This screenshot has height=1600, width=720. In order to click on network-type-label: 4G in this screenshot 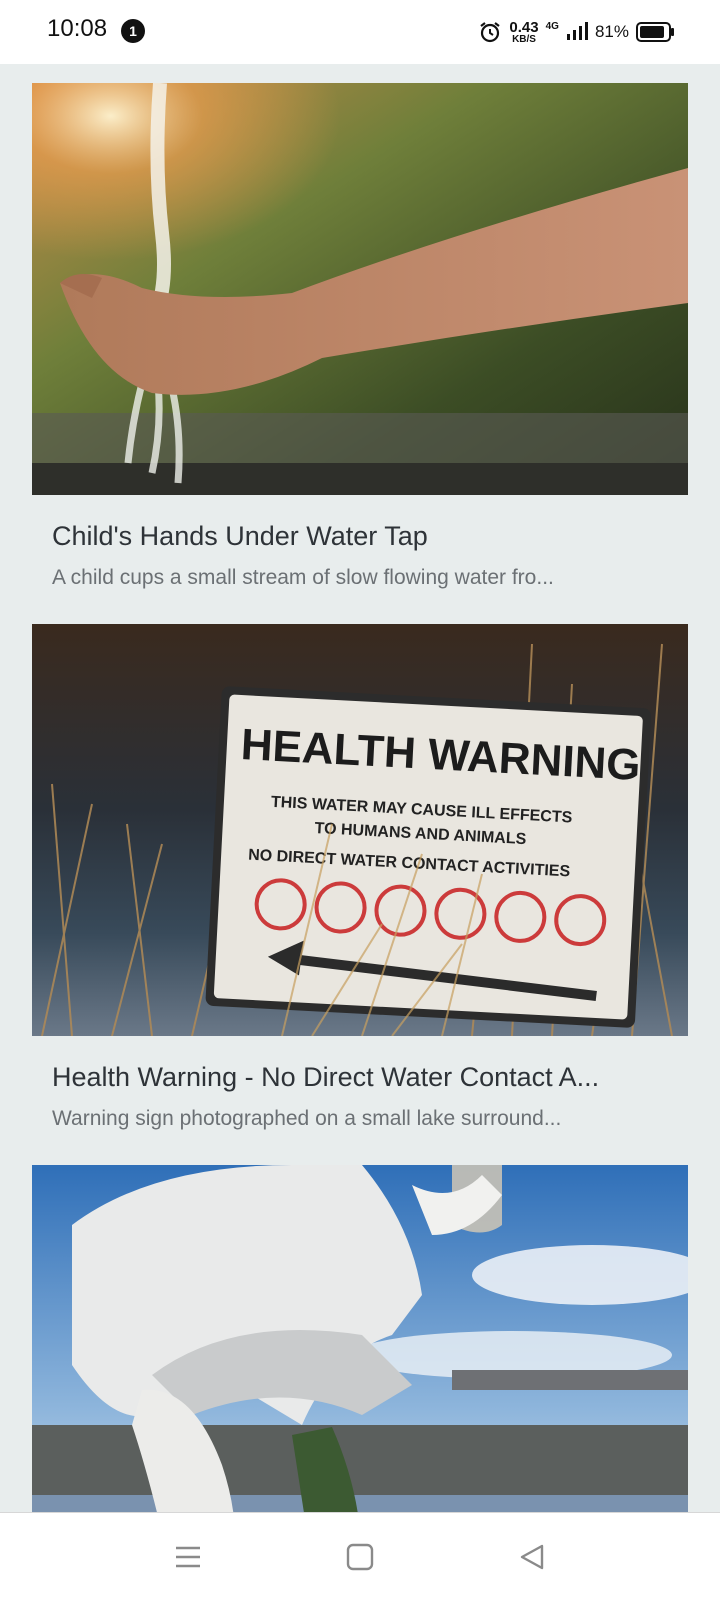, I will do `click(552, 26)`.